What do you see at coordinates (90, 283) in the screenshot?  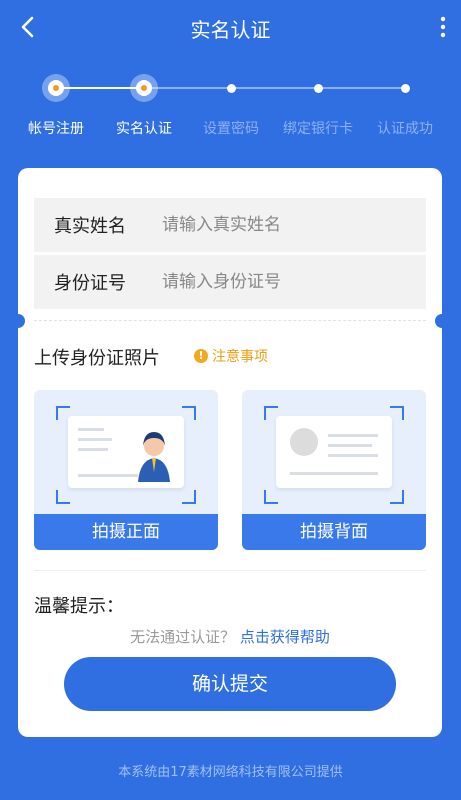 I see `id-number-label: 身份证号` at bounding box center [90, 283].